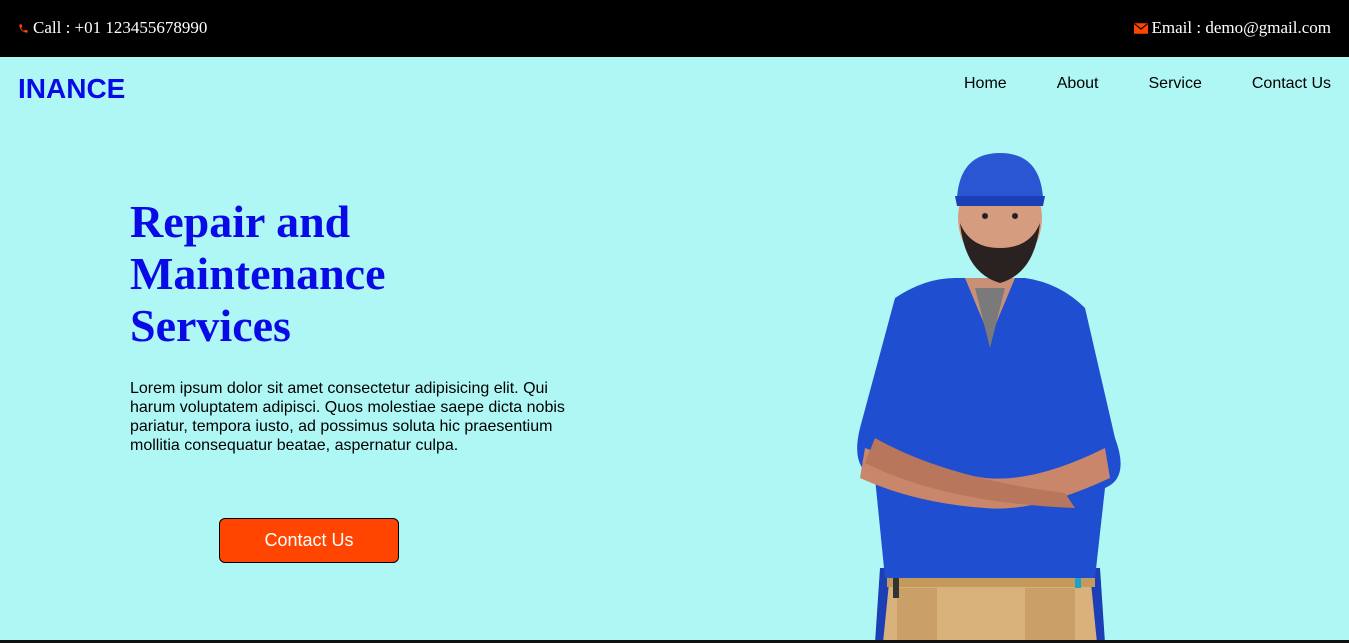 This screenshot has height=643, width=1349. I want to click on nav-menu: Home About Service Contact Us, so click(1147, 84).